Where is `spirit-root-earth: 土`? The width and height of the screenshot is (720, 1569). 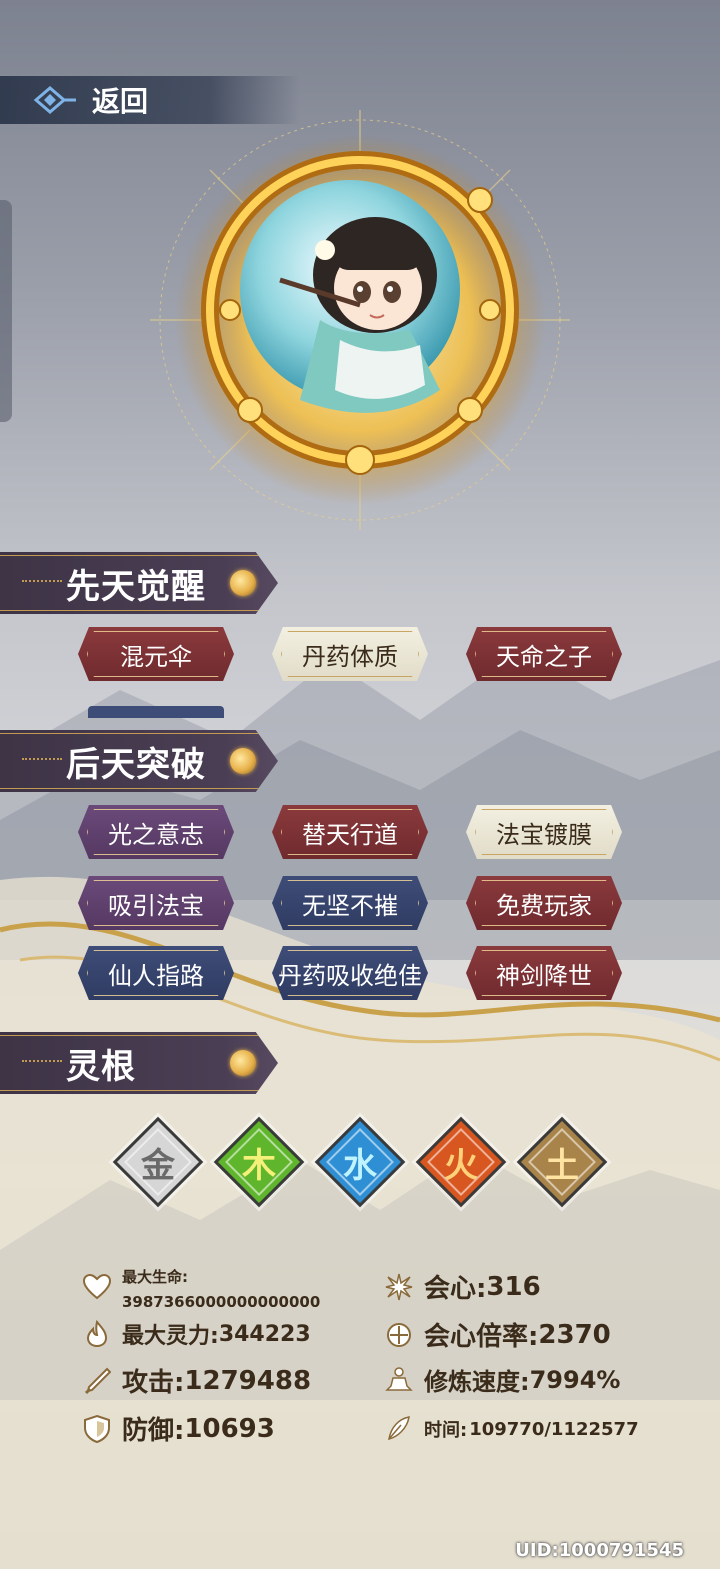 spirit-root-earth: 土 is located at coordinates (562, 1162).